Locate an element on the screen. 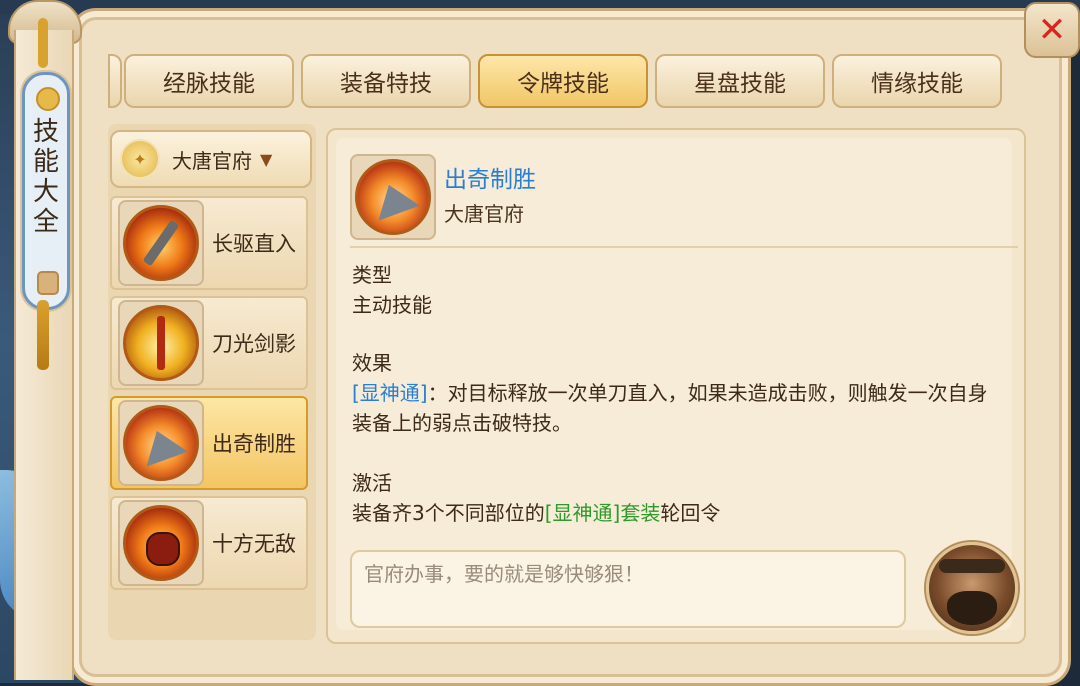 The width and height of the screenshot is (1080, 686). activate-description: 装备齐3个不同部位的[显神通]套装轮回令 is located at coordinates (677, 513).